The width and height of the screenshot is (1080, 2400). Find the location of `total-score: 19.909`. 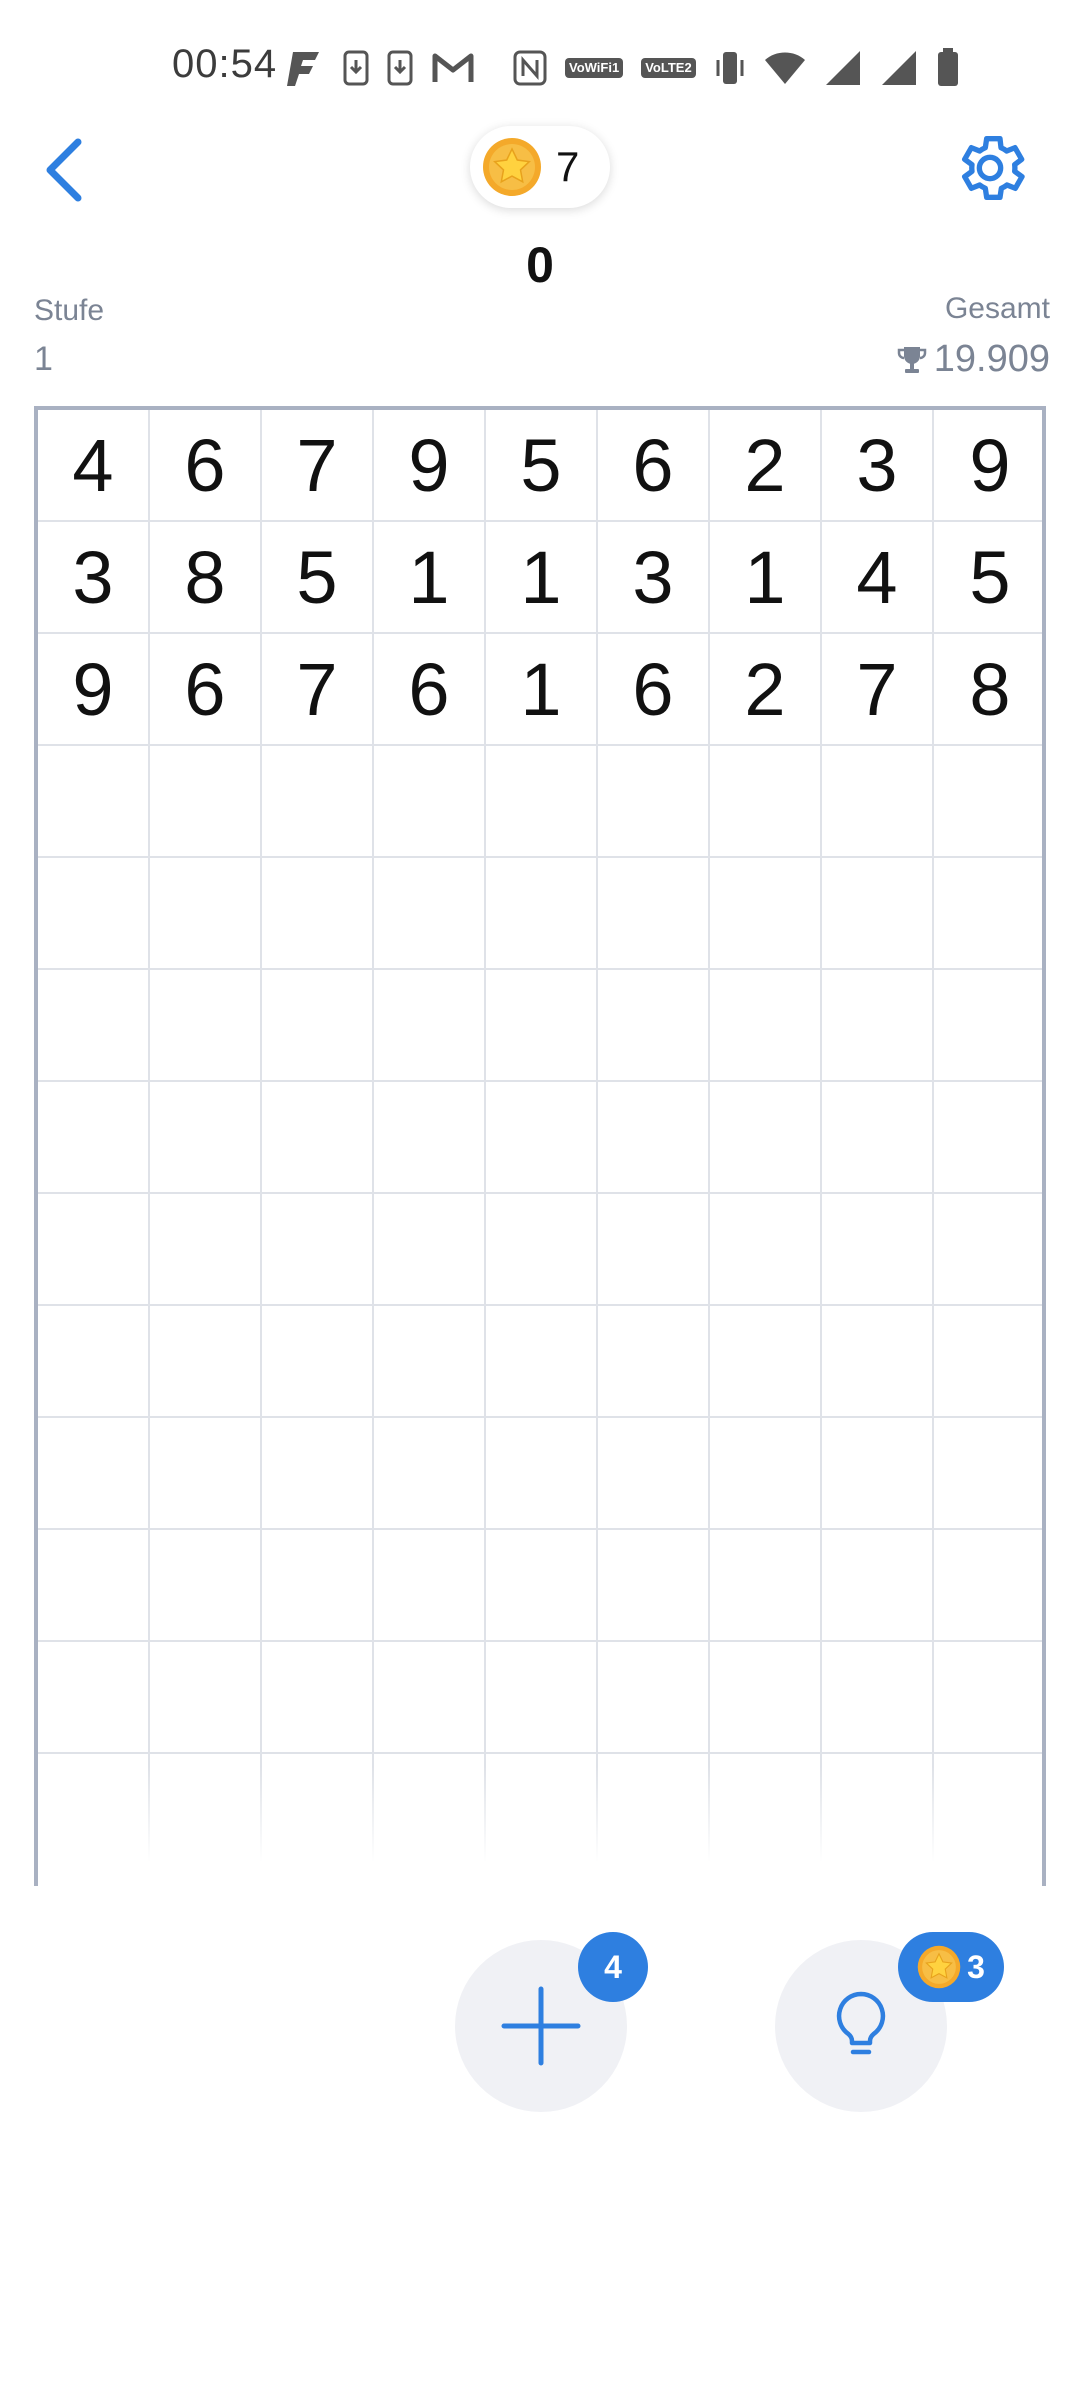

total-score: 19.909 is located at coordinates (973, 359).